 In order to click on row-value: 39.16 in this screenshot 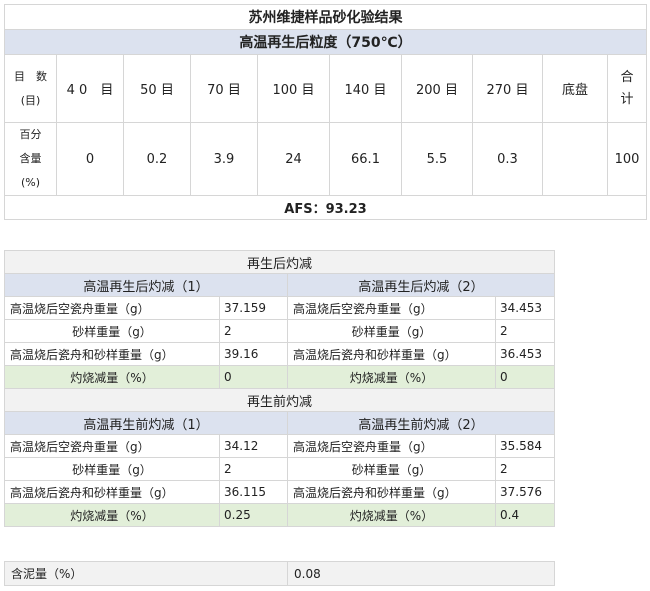, I will do `click(253, 354)`.